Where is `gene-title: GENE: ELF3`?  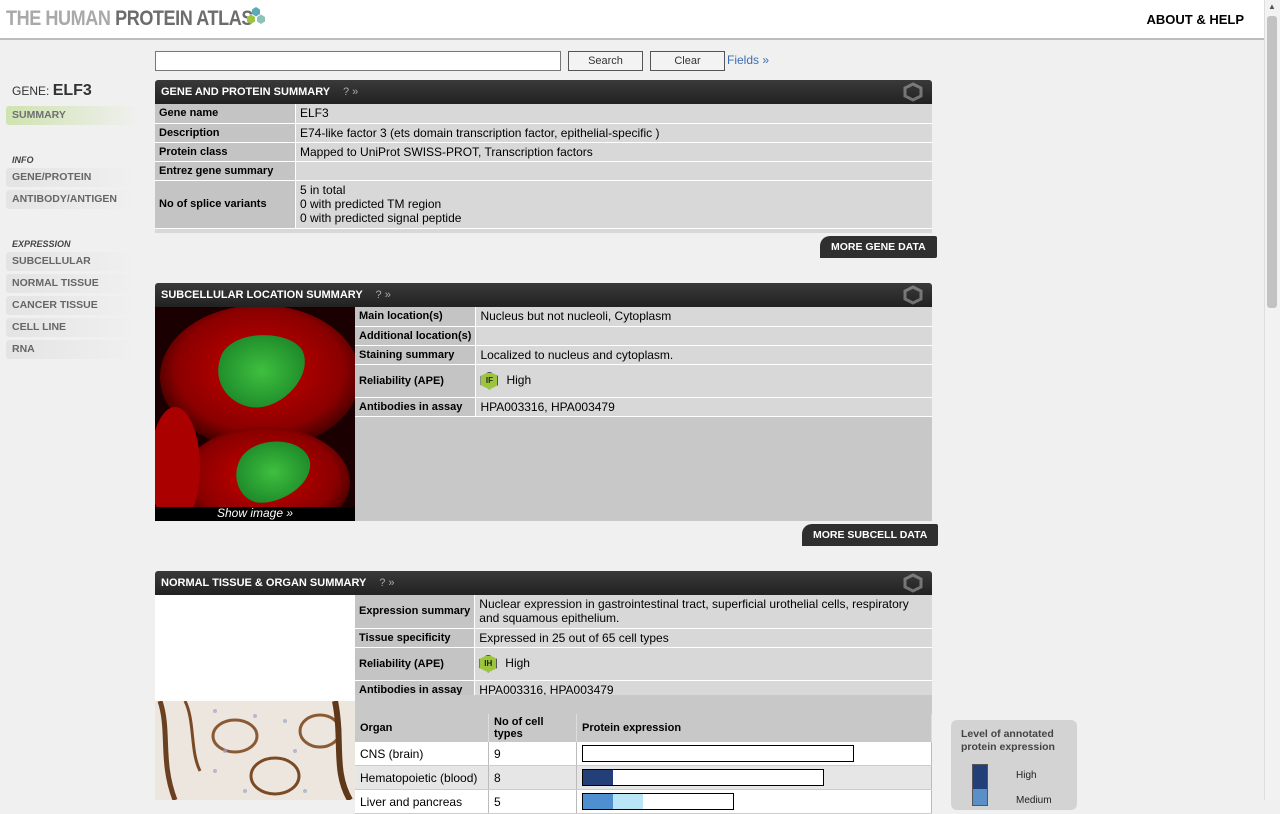 gene-title: GENE: ELF3 is located at coordinates (52, 91).